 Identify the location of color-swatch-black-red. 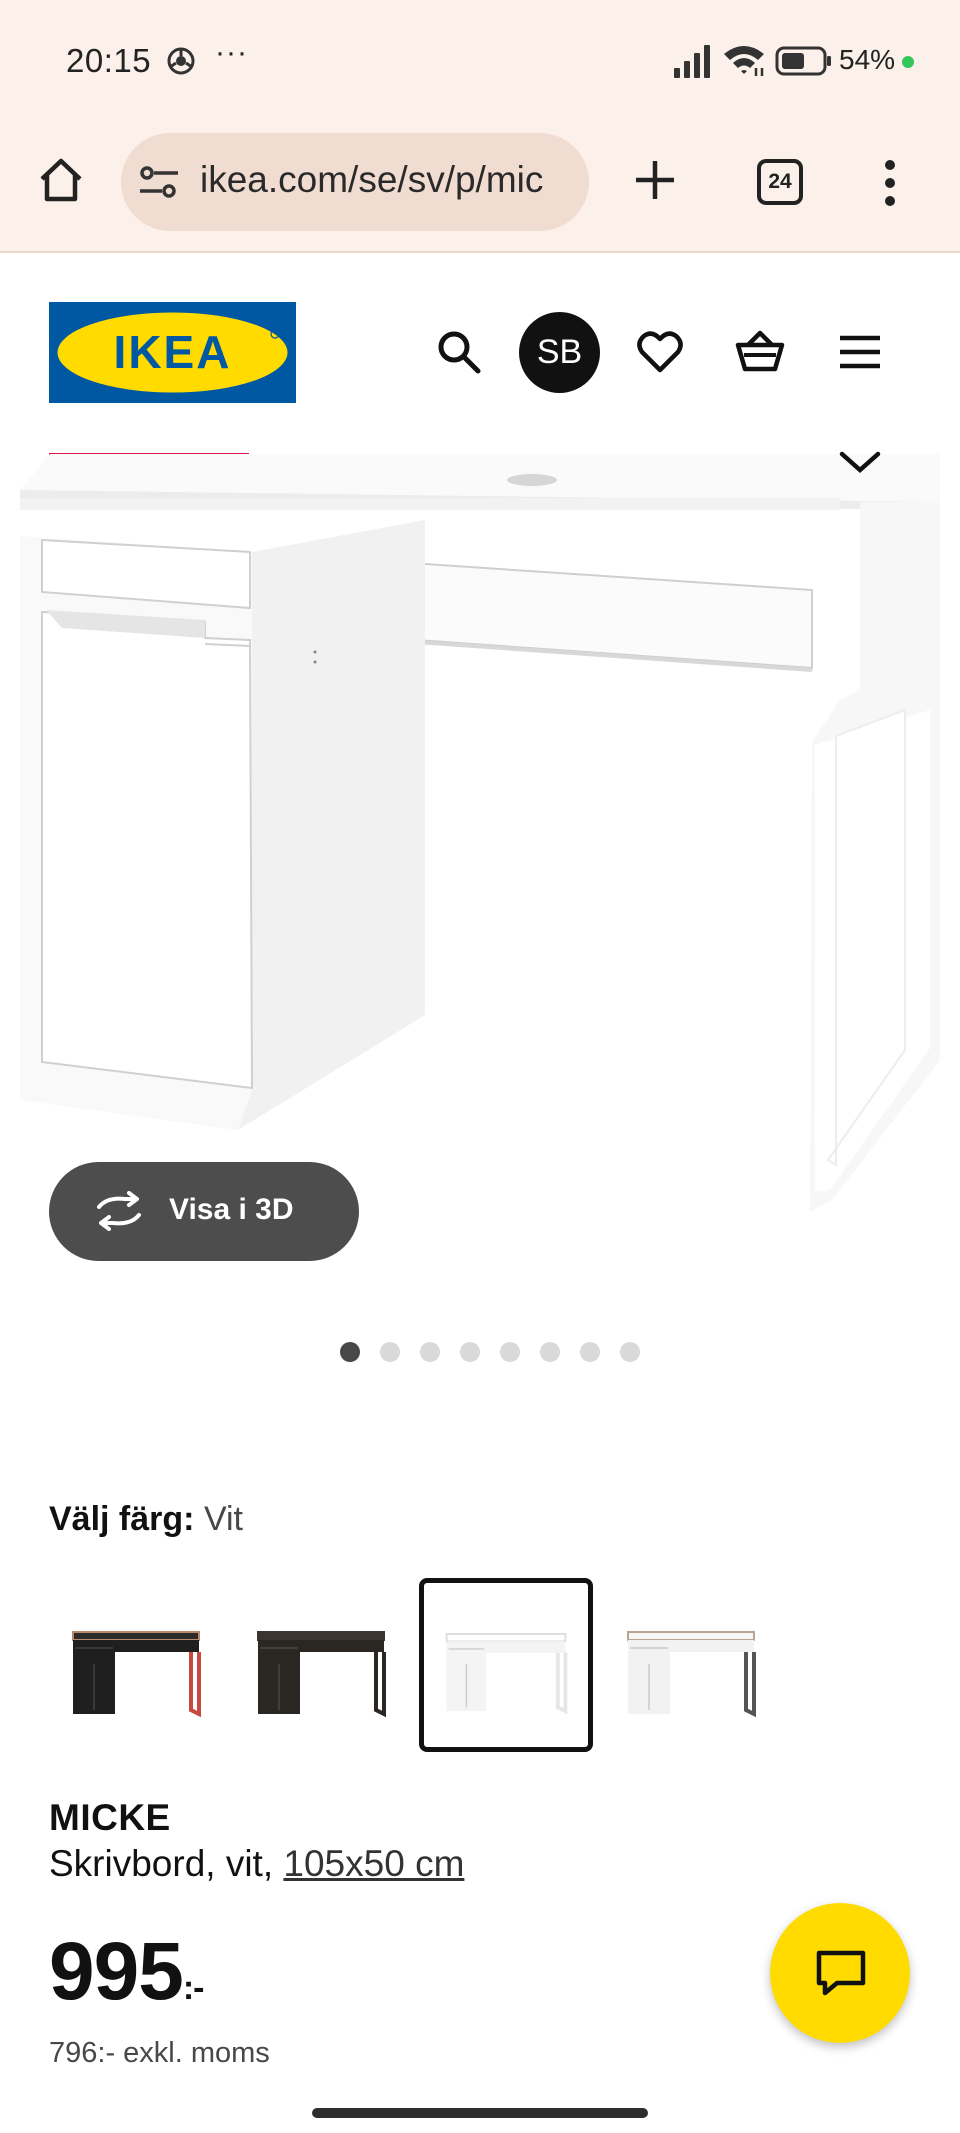
(136, 1665).